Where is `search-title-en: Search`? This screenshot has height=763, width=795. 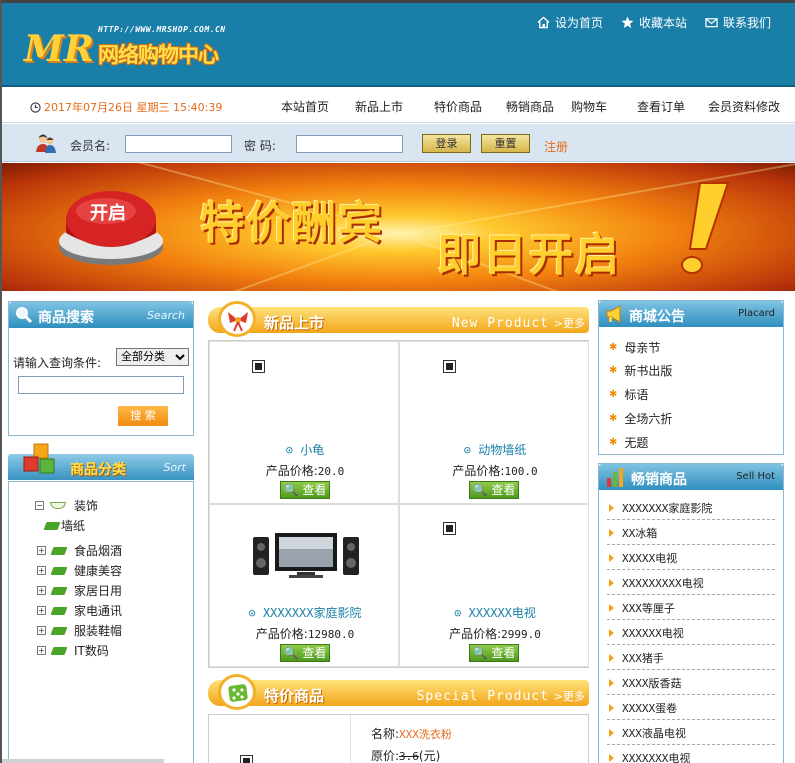 search-title-en: Search is located at coordinates (165, 315).